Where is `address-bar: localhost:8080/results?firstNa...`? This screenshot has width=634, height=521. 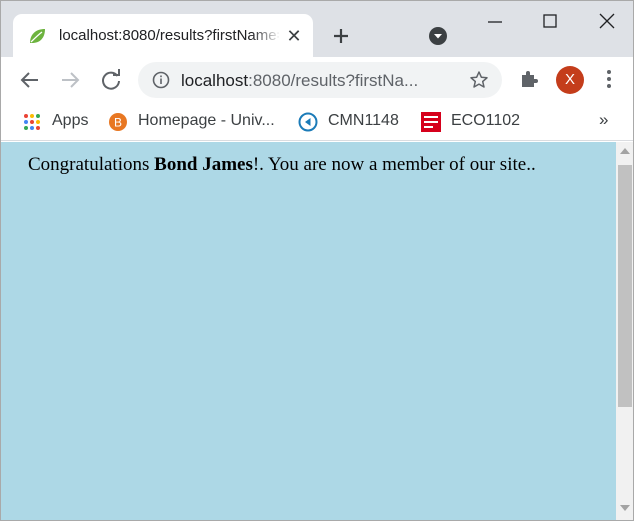 address-bar: localhost:8080/results?firstNa... is located at coordinates (320, 80).